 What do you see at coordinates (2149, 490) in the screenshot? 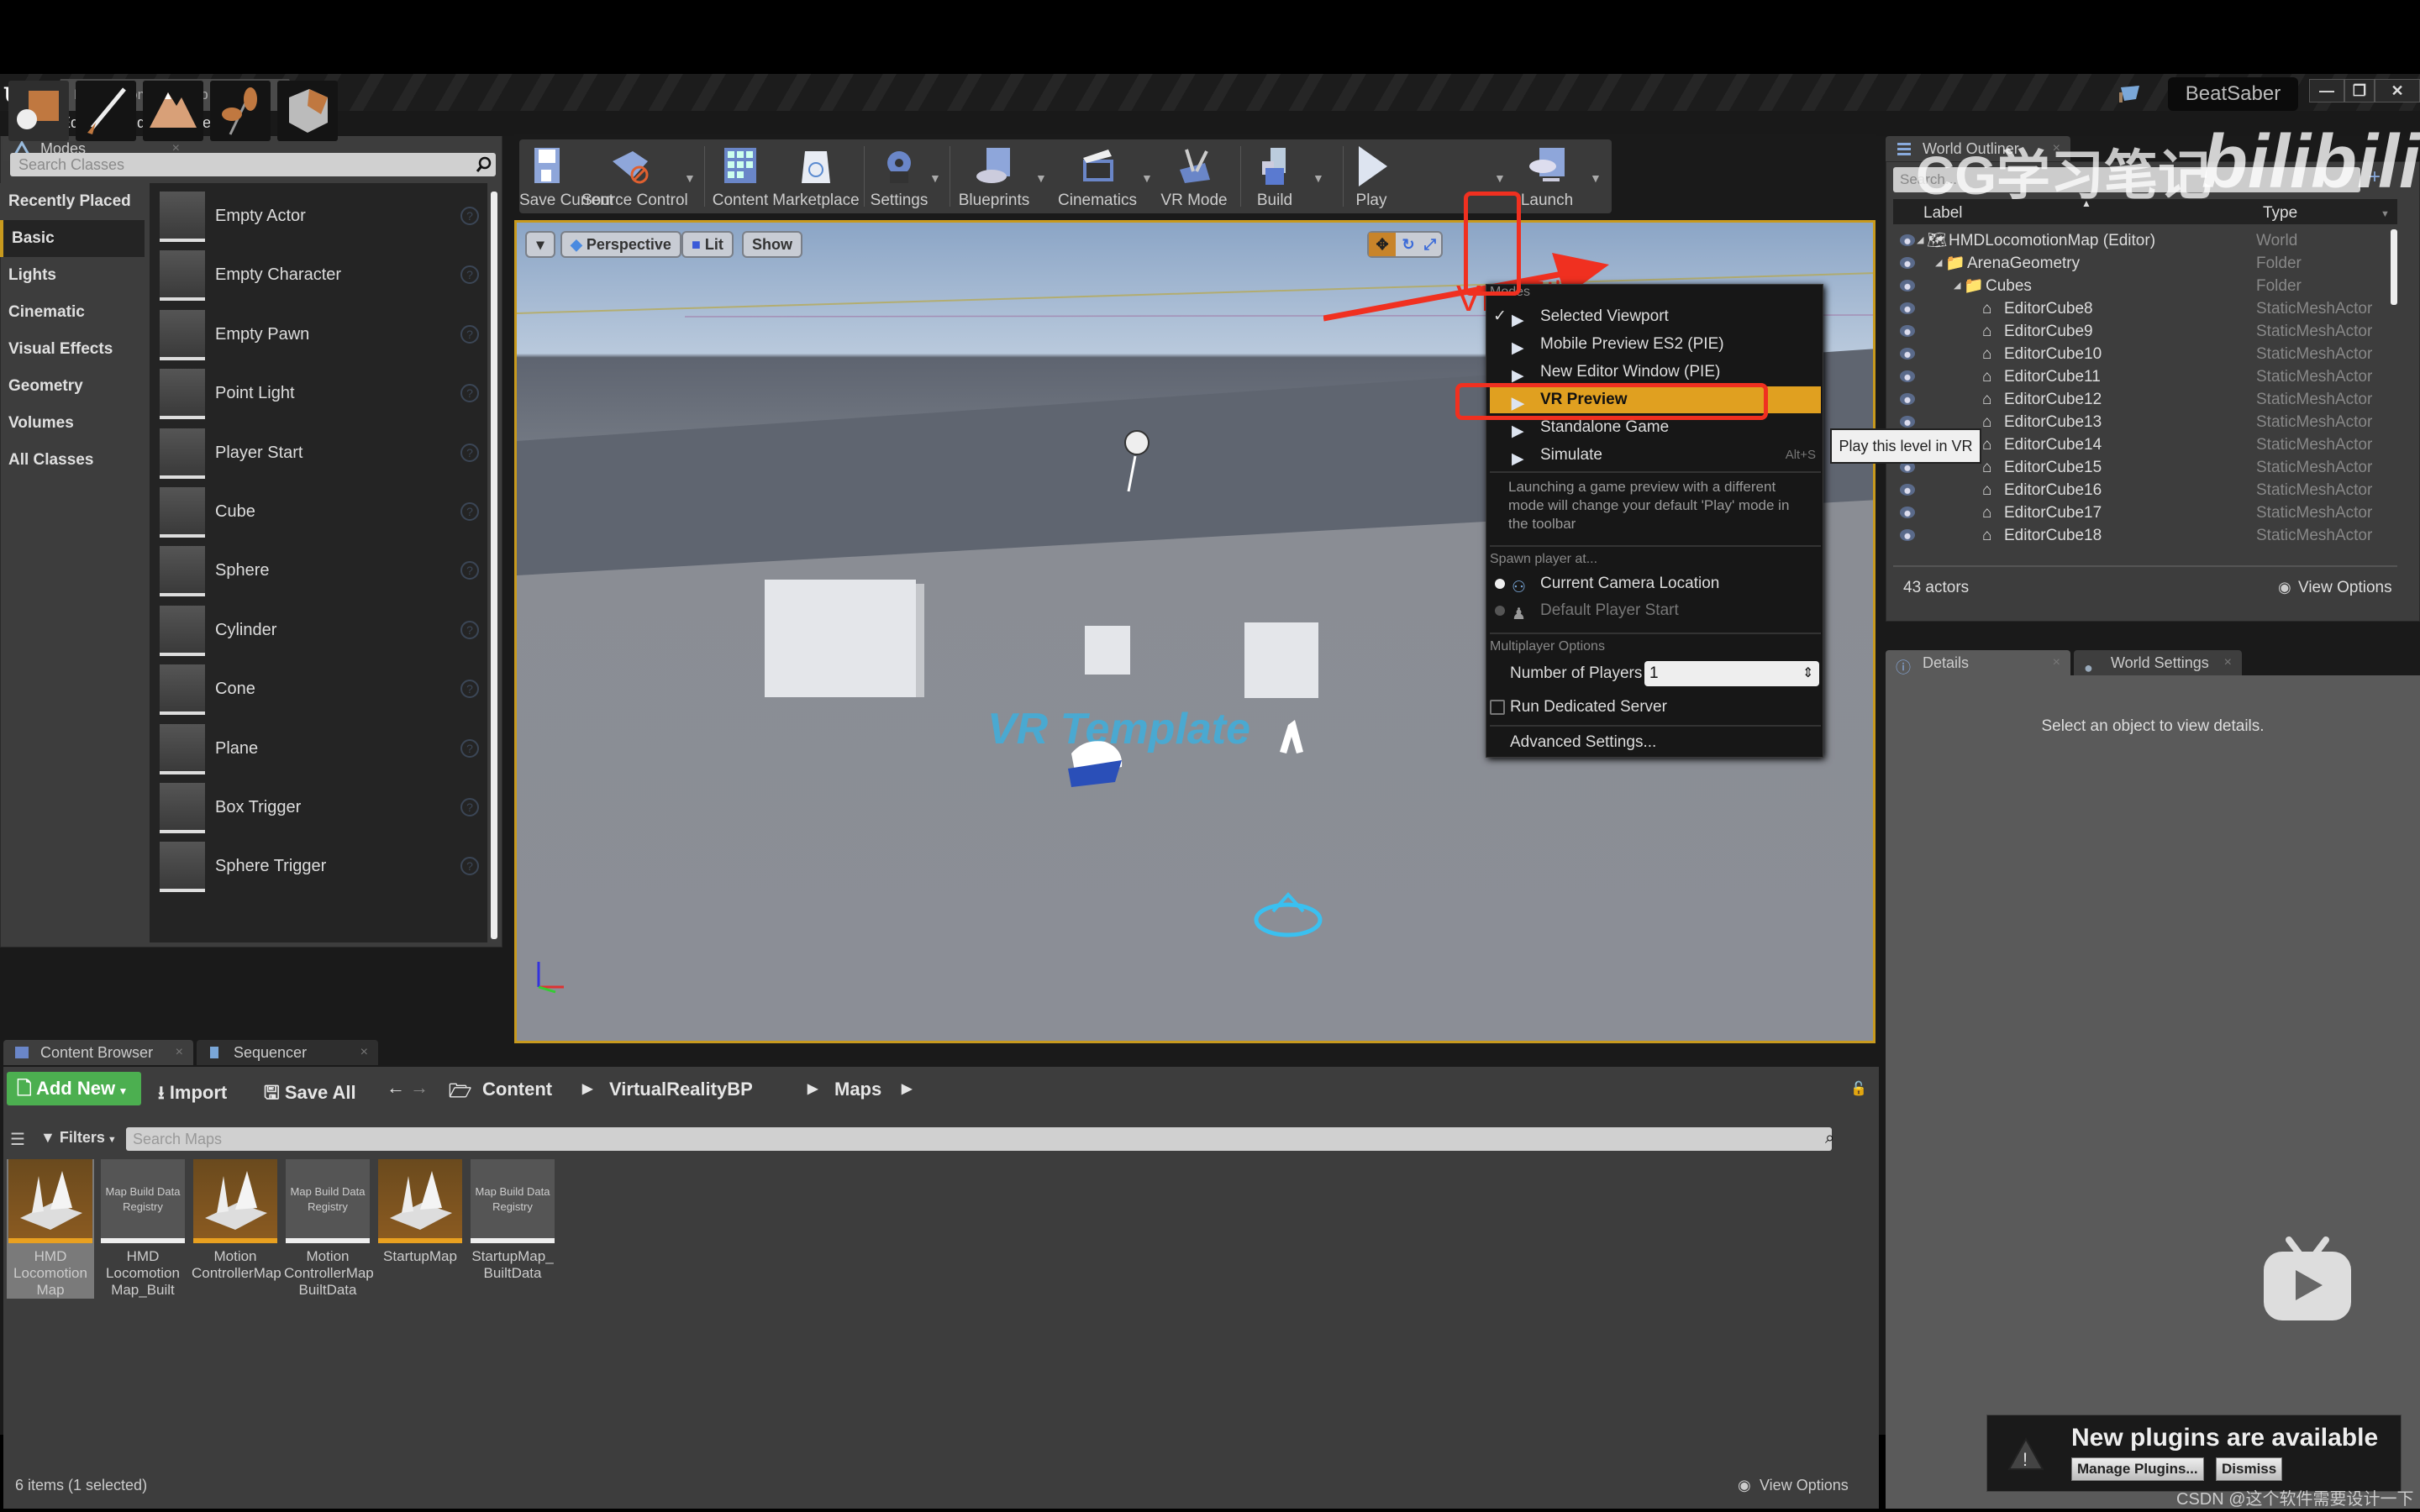
I see `outliner-row: ⌂ EditorCube16 StaticMeshActor` at bounding box center [2149, 490].